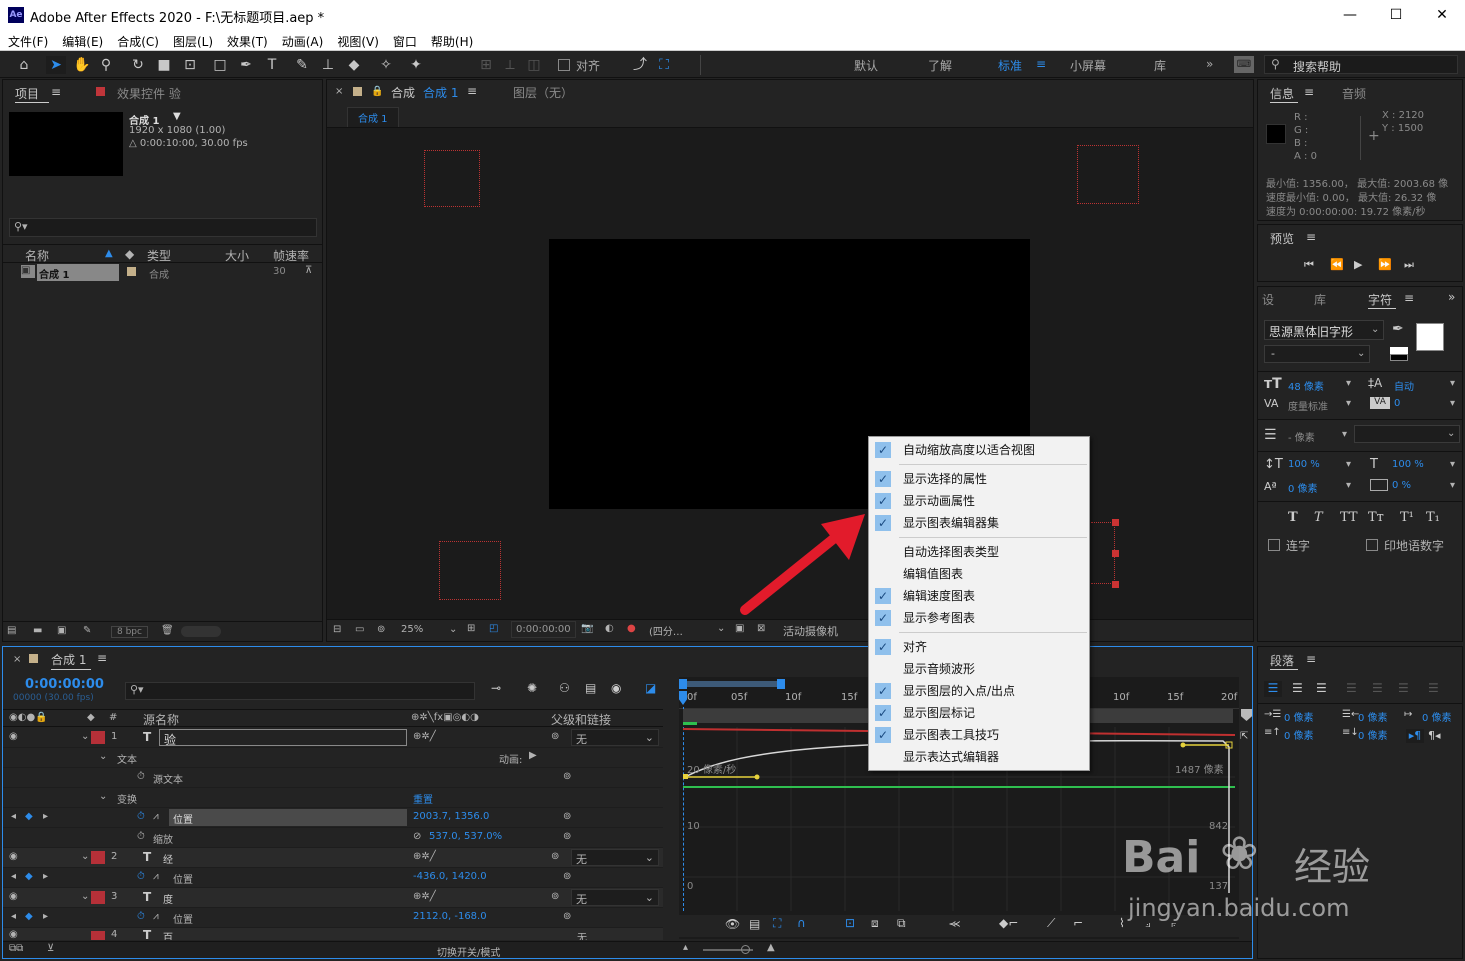  Describe the element at coordinates (1377, 688) in the screenshot. I see `justify-center-icon: ☰` at that location.